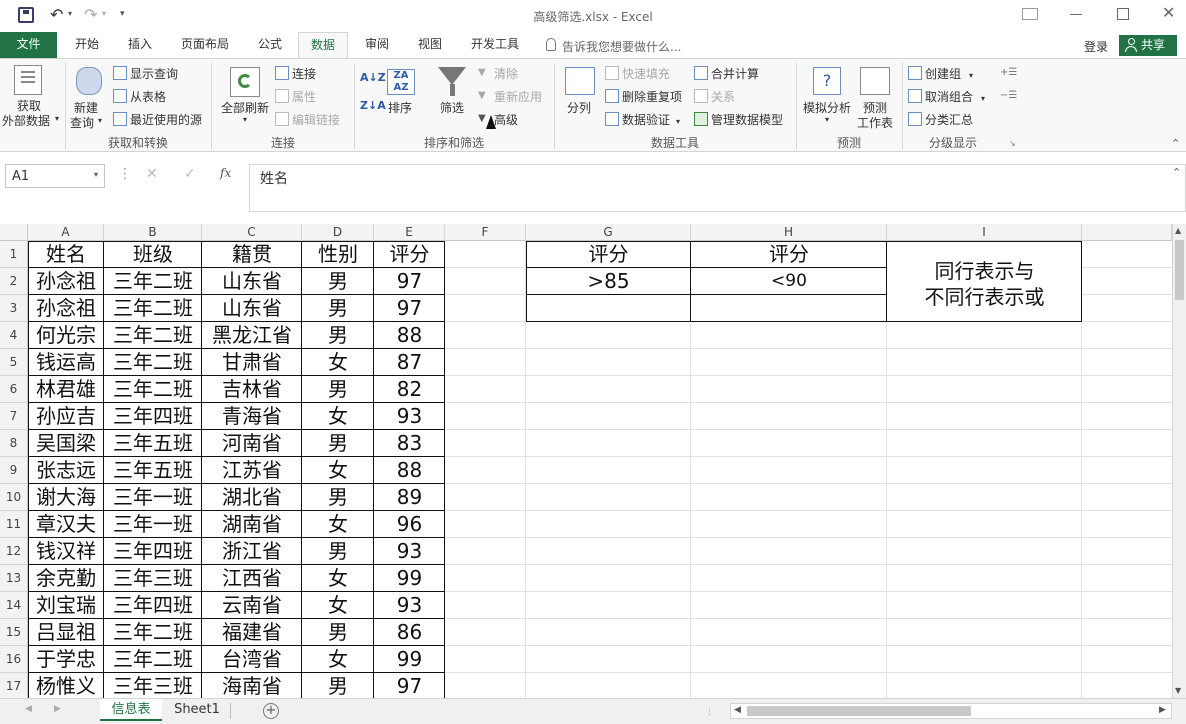 The height and width of the screenshot is (724, 1186). I want to click on reapply-button: ▼ 重新应用, so click(510, 96).